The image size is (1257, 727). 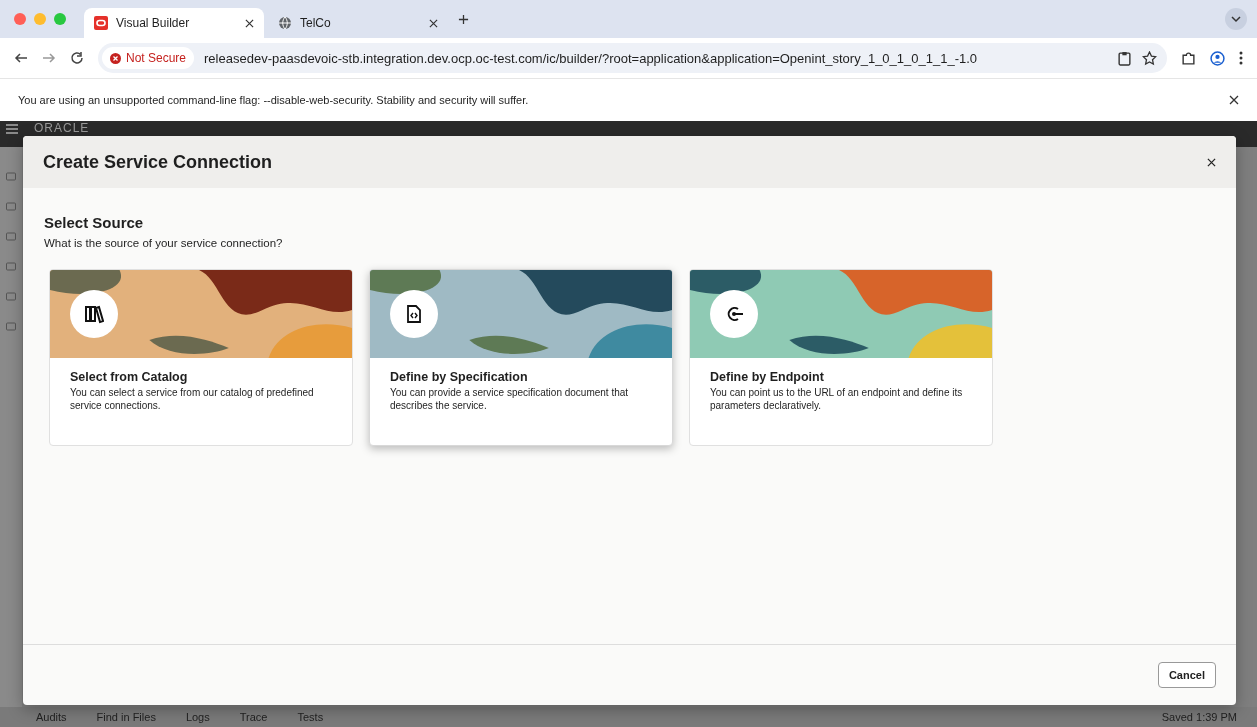 What do you see at coordinates (164, 243) in the screenshot?
I see `section-subtitle: What is the source of your service connection?` at bounding box center [164, 243].